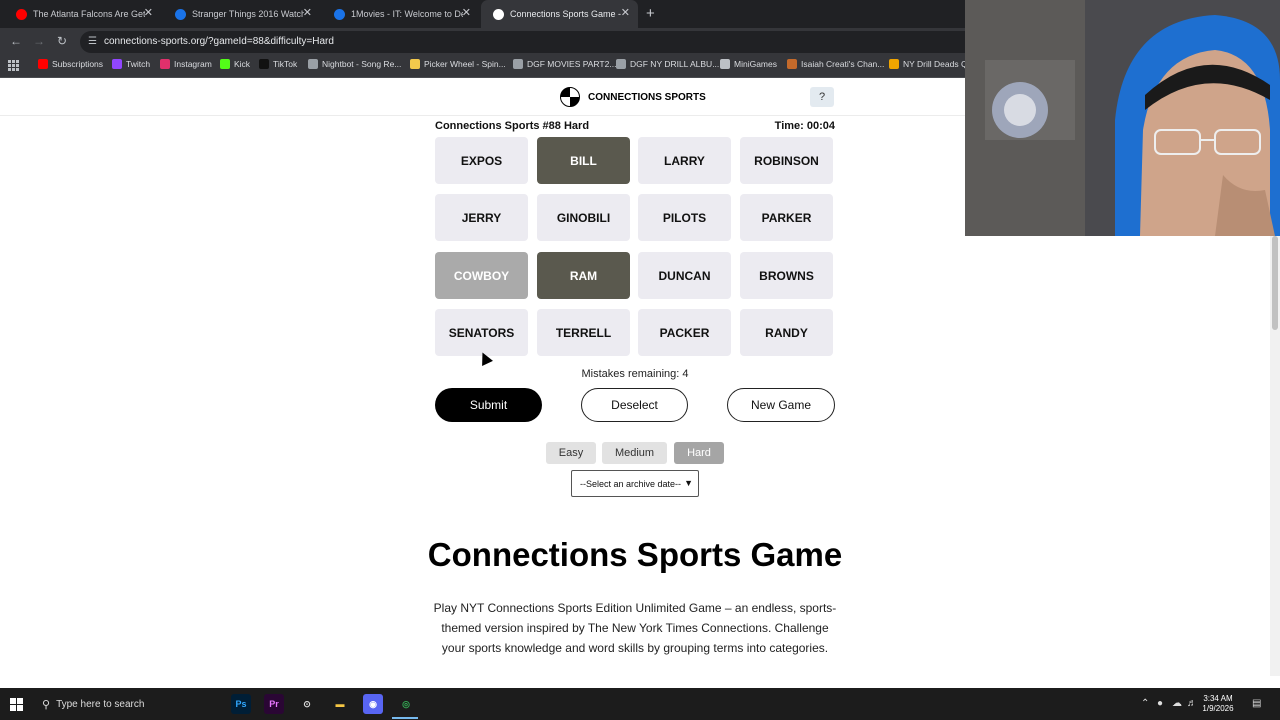  I want to click on bookmark-label: MiniGames, so click(755, 64).